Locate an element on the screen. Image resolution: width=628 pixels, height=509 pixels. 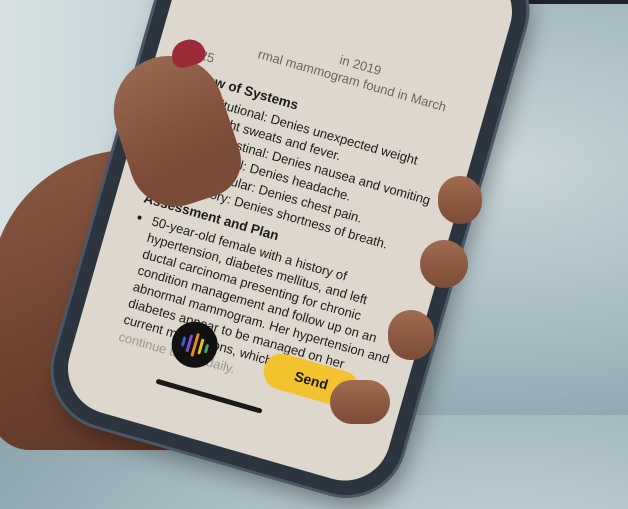
waveform-icon is located at coordinates (194, 344).